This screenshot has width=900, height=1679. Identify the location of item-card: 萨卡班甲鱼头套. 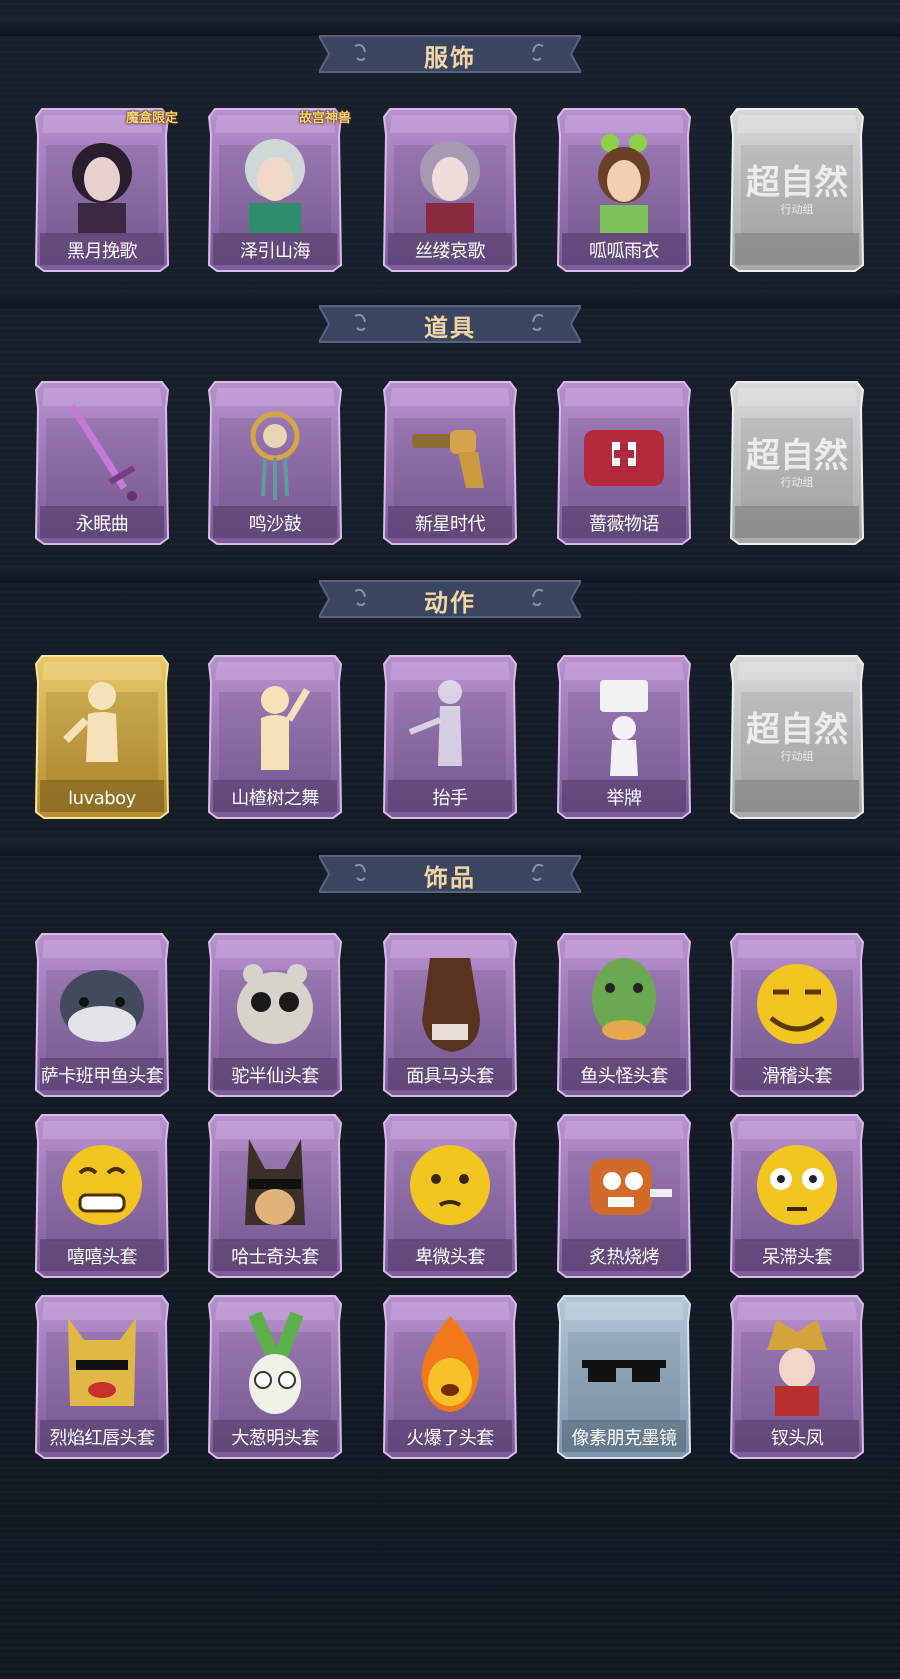
(102, 1015).